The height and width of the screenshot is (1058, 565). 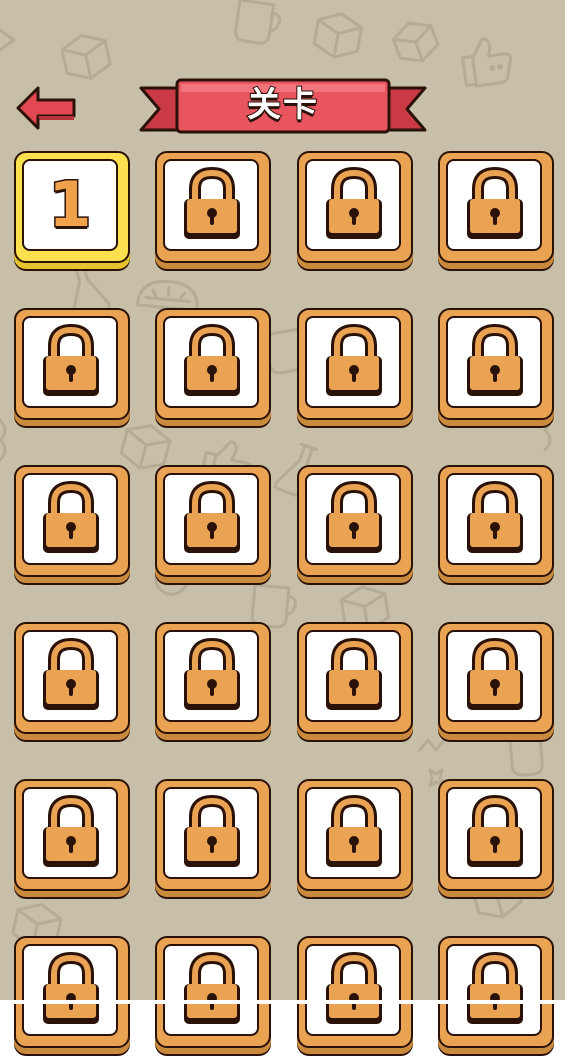 I want to click on level-number: 1, so click(x=70, y=205).